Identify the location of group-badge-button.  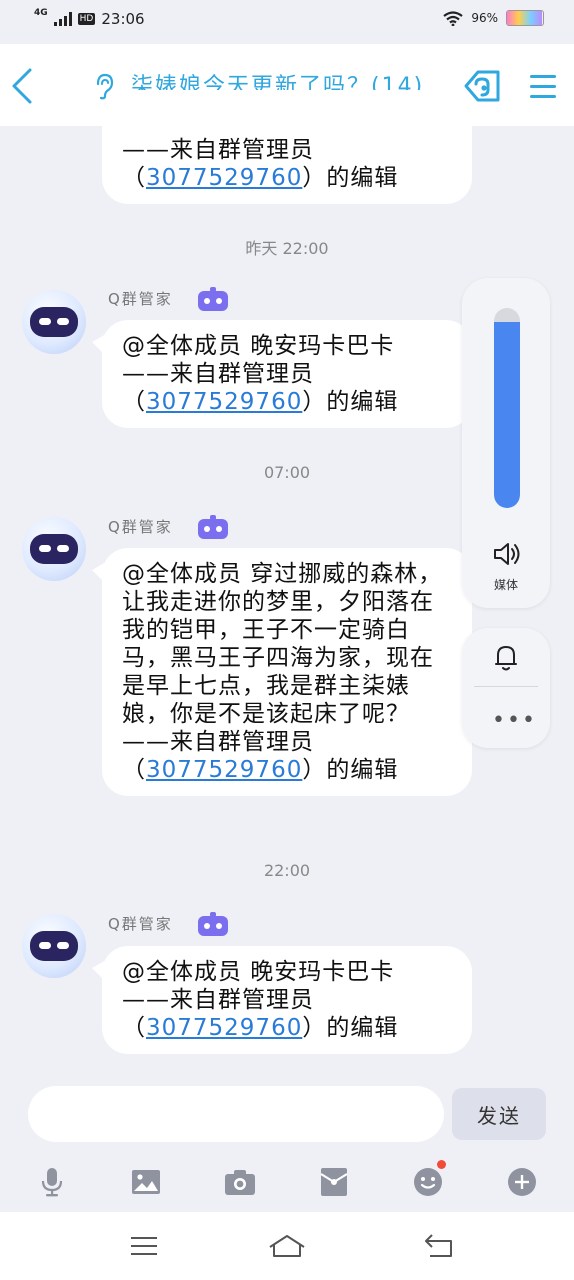
(482, 86).